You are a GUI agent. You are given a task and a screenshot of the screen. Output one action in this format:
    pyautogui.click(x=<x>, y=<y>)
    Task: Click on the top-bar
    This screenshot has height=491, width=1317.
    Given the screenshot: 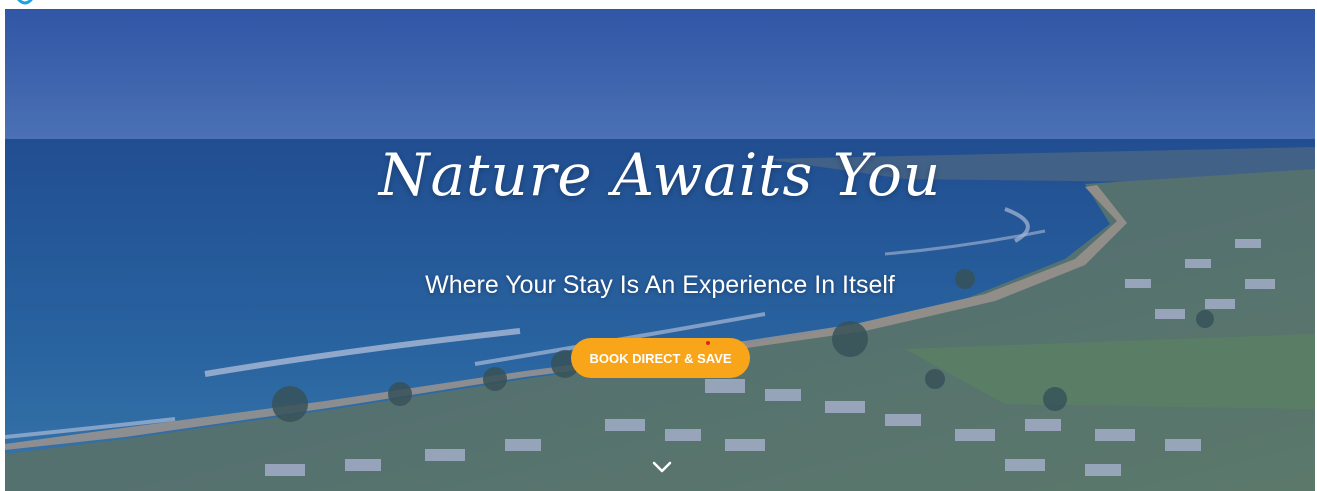 What is the action you would take?
    pyautogui.click(x=658, y=4)
    